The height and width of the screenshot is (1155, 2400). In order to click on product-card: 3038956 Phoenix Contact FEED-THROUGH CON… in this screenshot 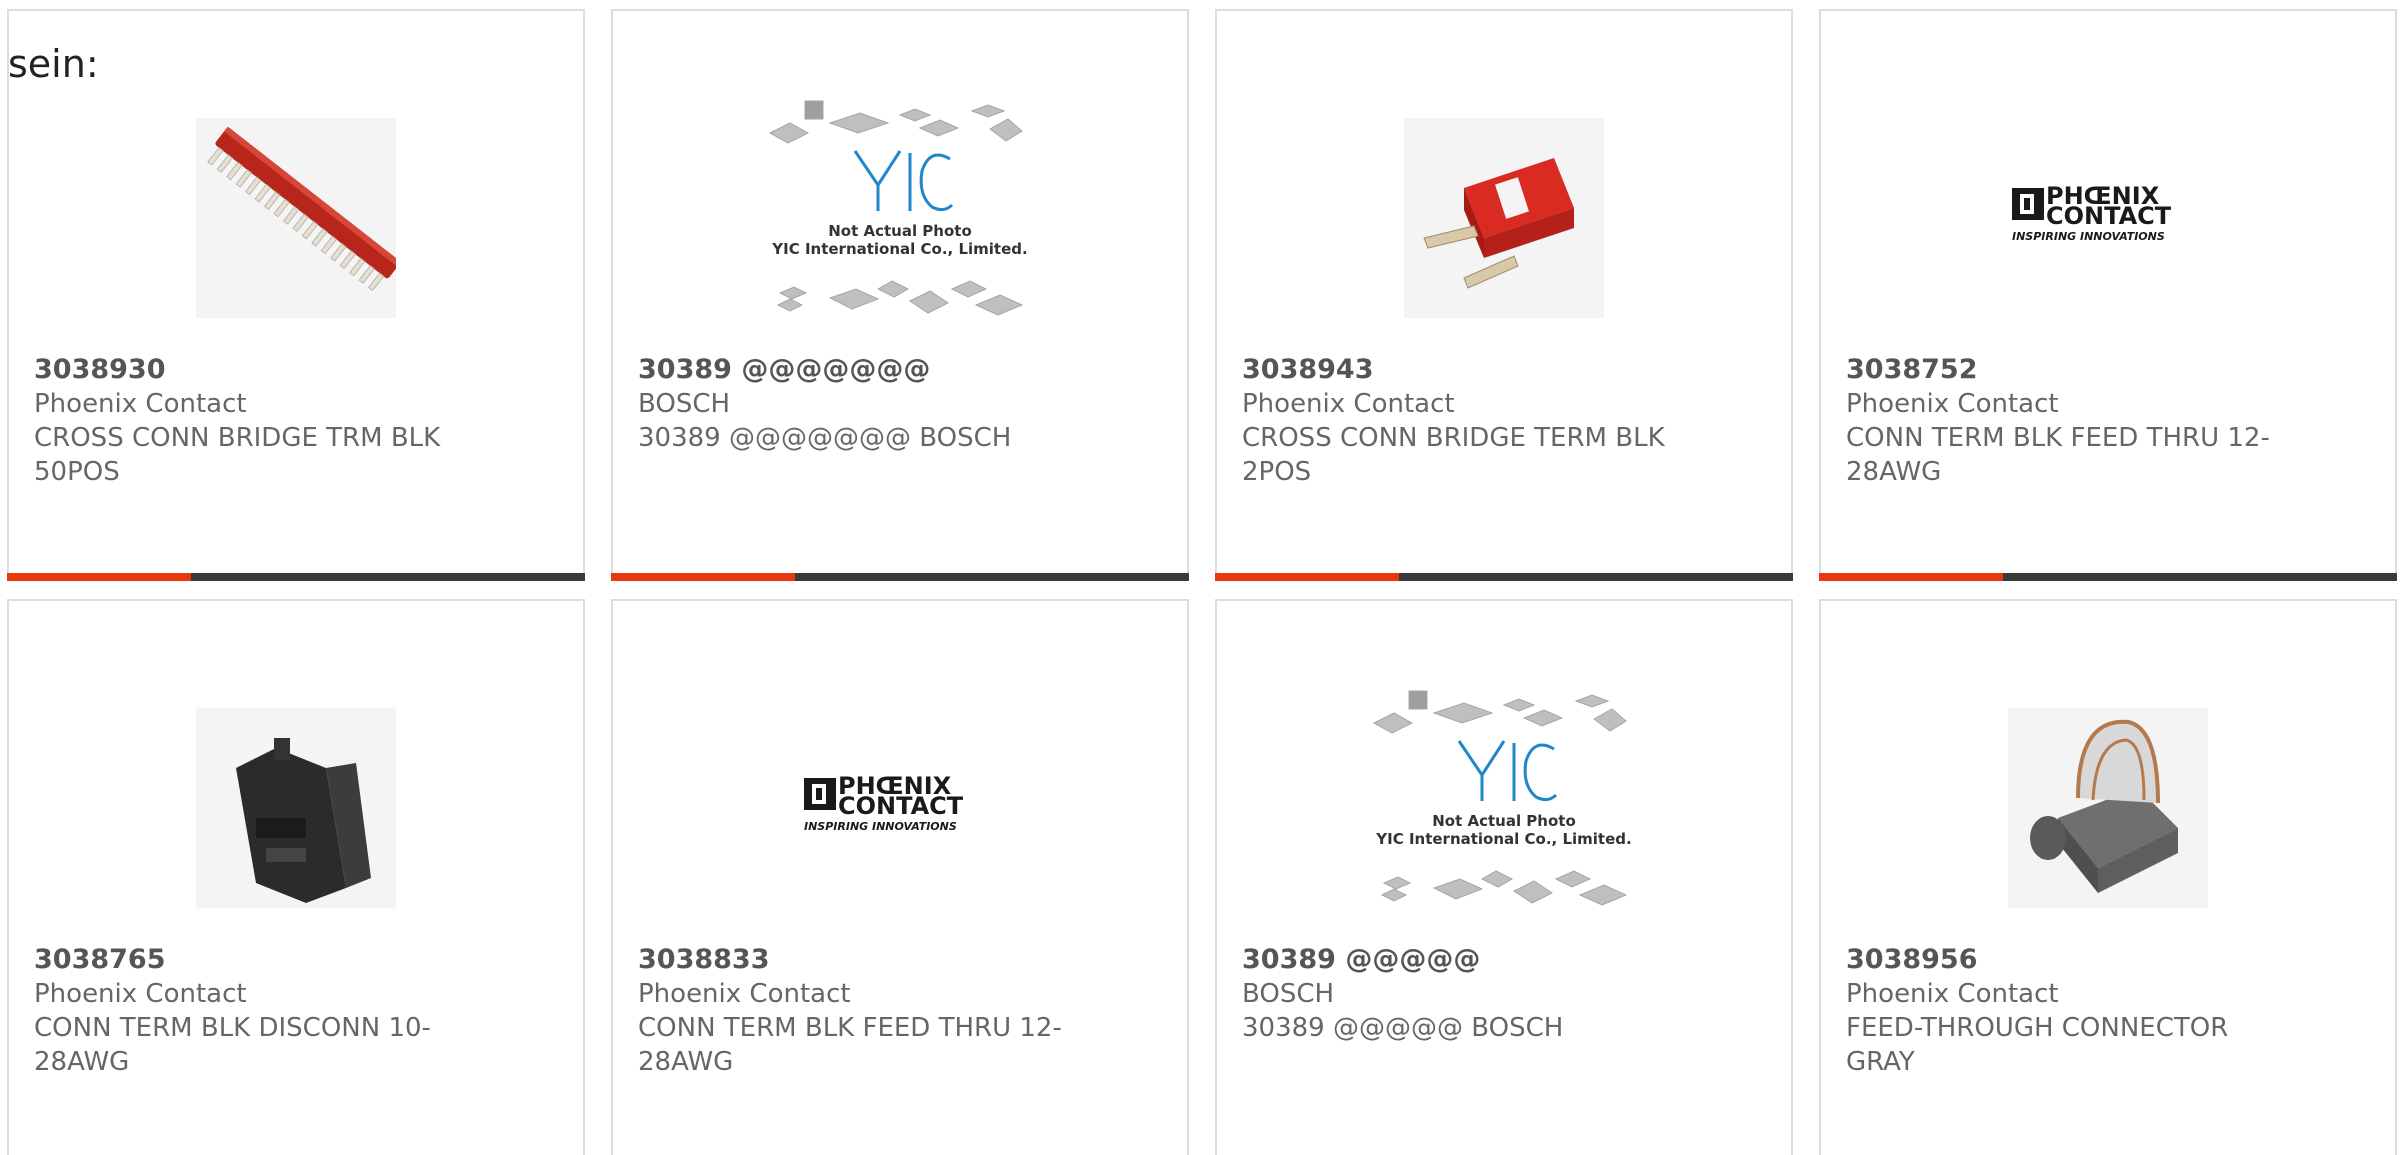, I will do `click(2108, 877)`.